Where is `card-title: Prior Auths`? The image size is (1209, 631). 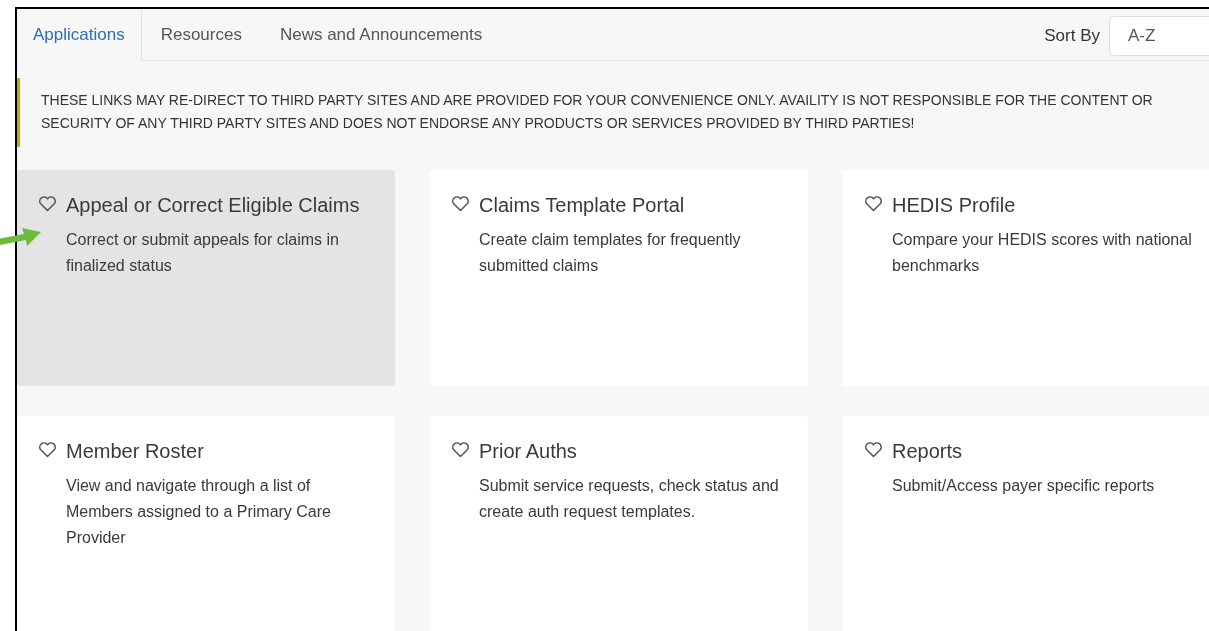
card-title: Prior Auths is located at coordinates (528, 451).